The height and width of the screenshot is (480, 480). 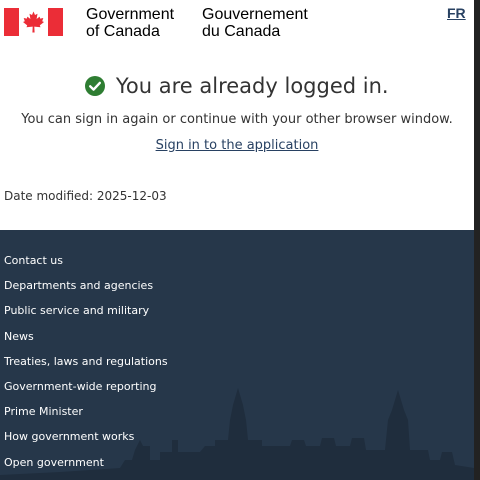 I want to click on date-modified: Date modified: 2025-12-03, so click(x=85, y=196).